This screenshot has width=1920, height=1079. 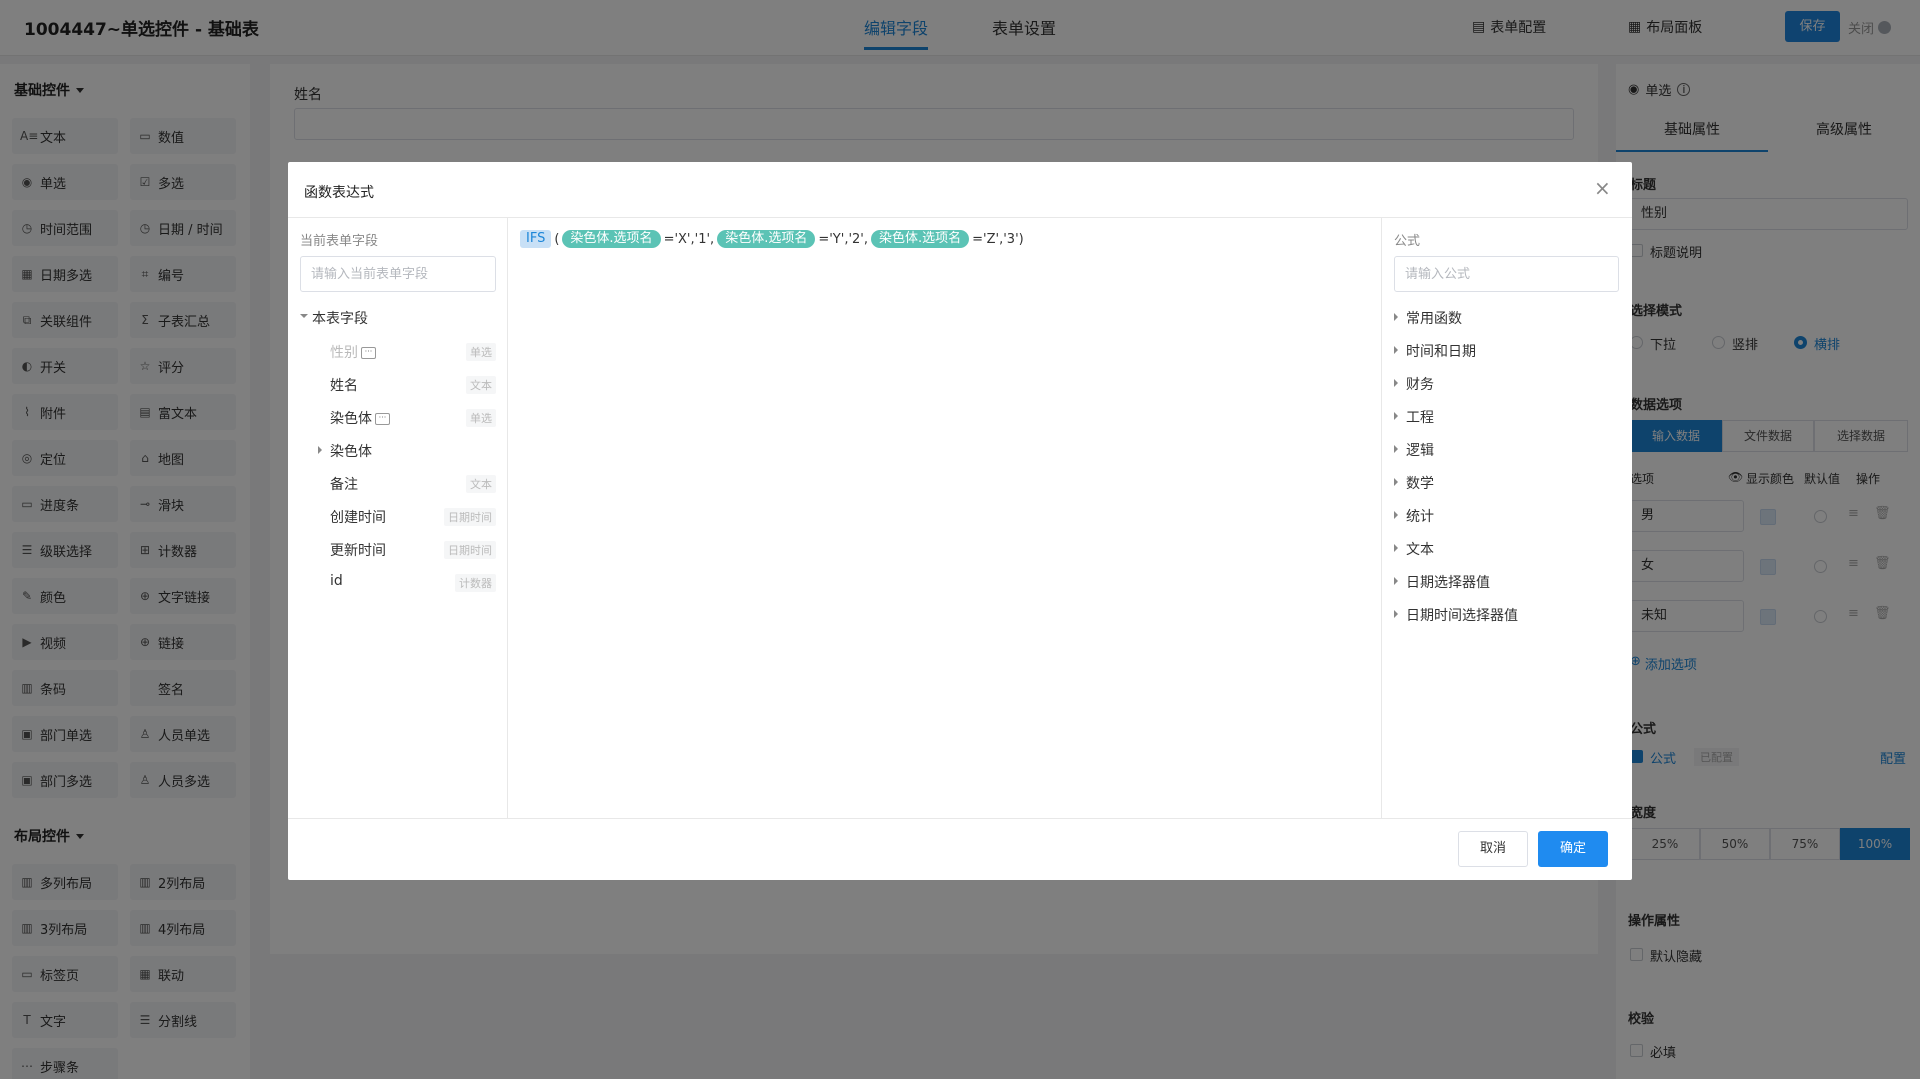 What do you see at coordinates (398, 549) in the screenshot?
I see `field-item: 更新时间 日期时间` at bounding box center [398, 549].